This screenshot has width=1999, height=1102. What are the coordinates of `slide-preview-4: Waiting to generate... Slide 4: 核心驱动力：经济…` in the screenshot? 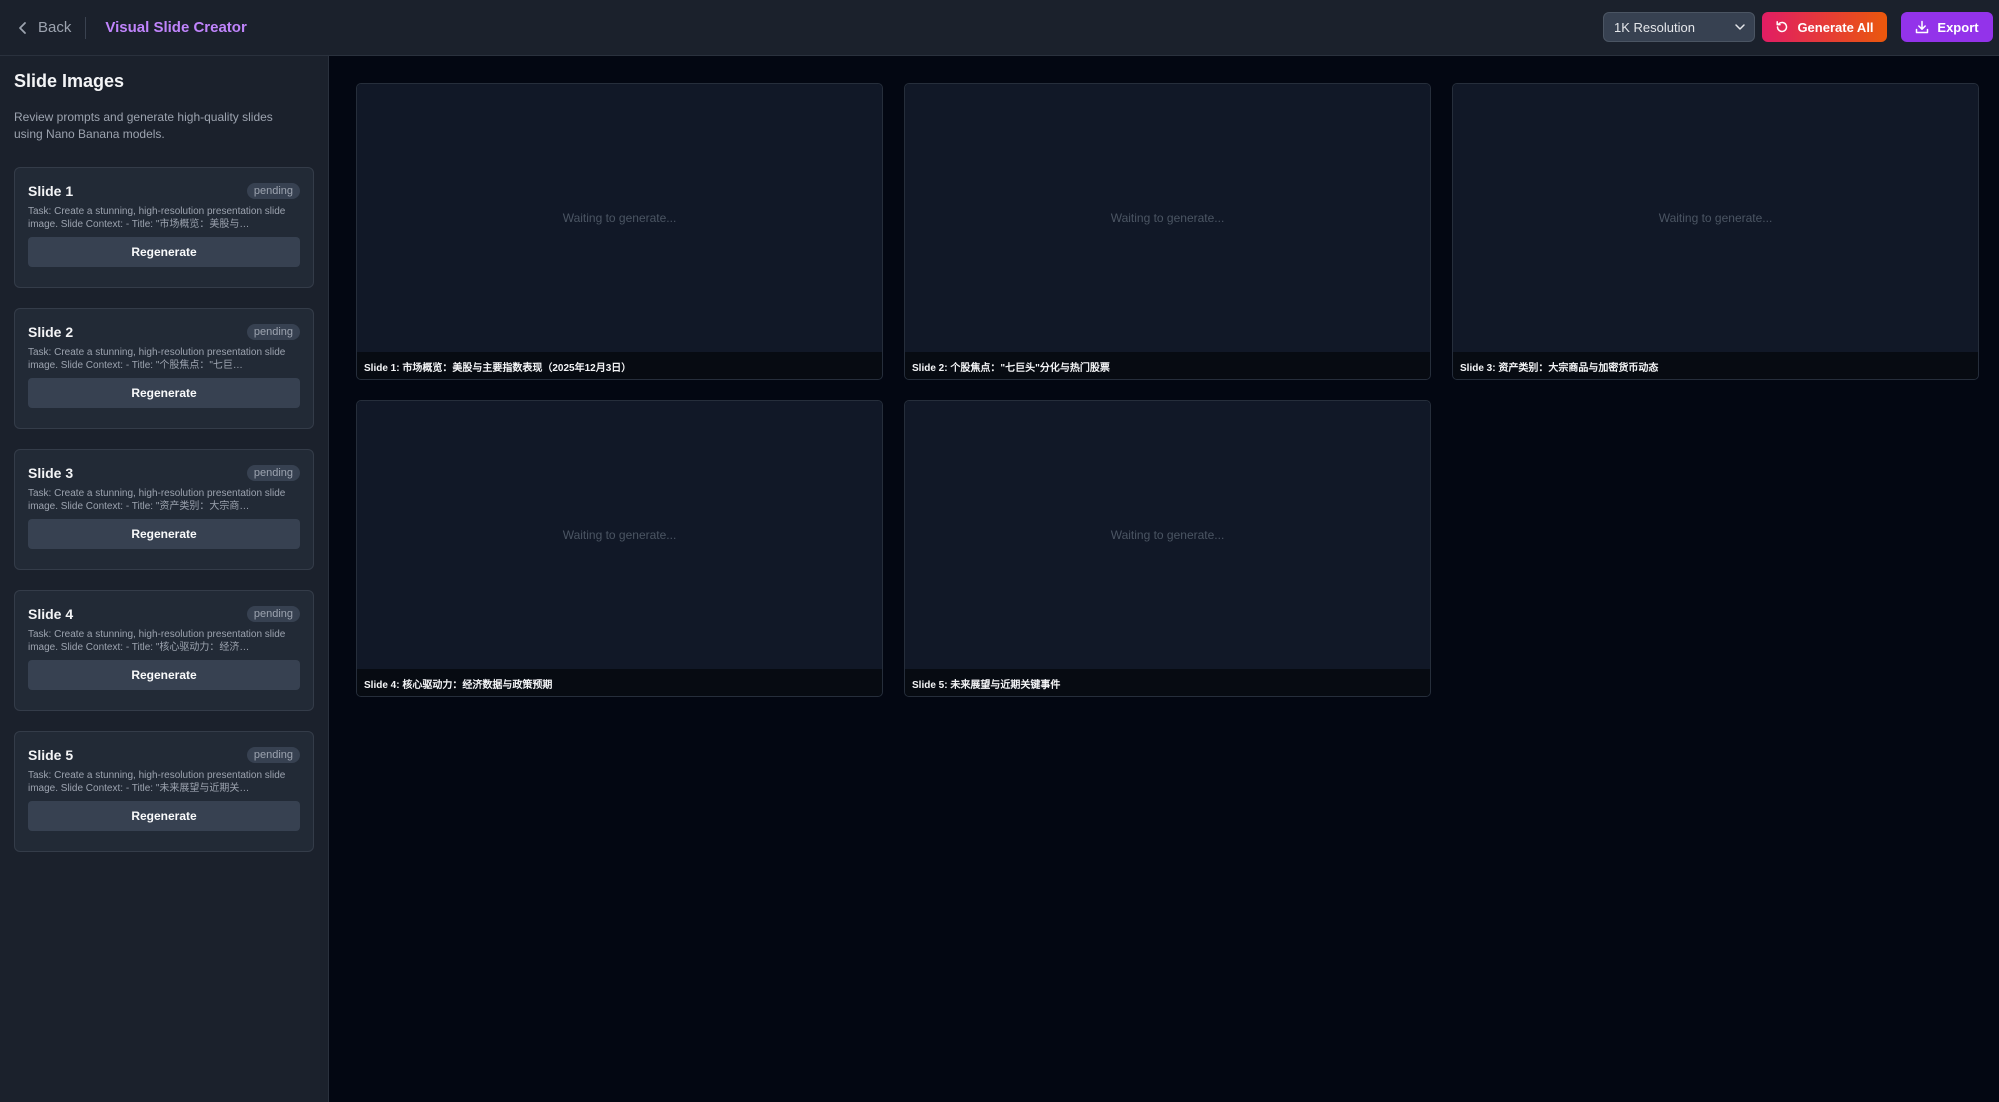 It's located at (619, 548).